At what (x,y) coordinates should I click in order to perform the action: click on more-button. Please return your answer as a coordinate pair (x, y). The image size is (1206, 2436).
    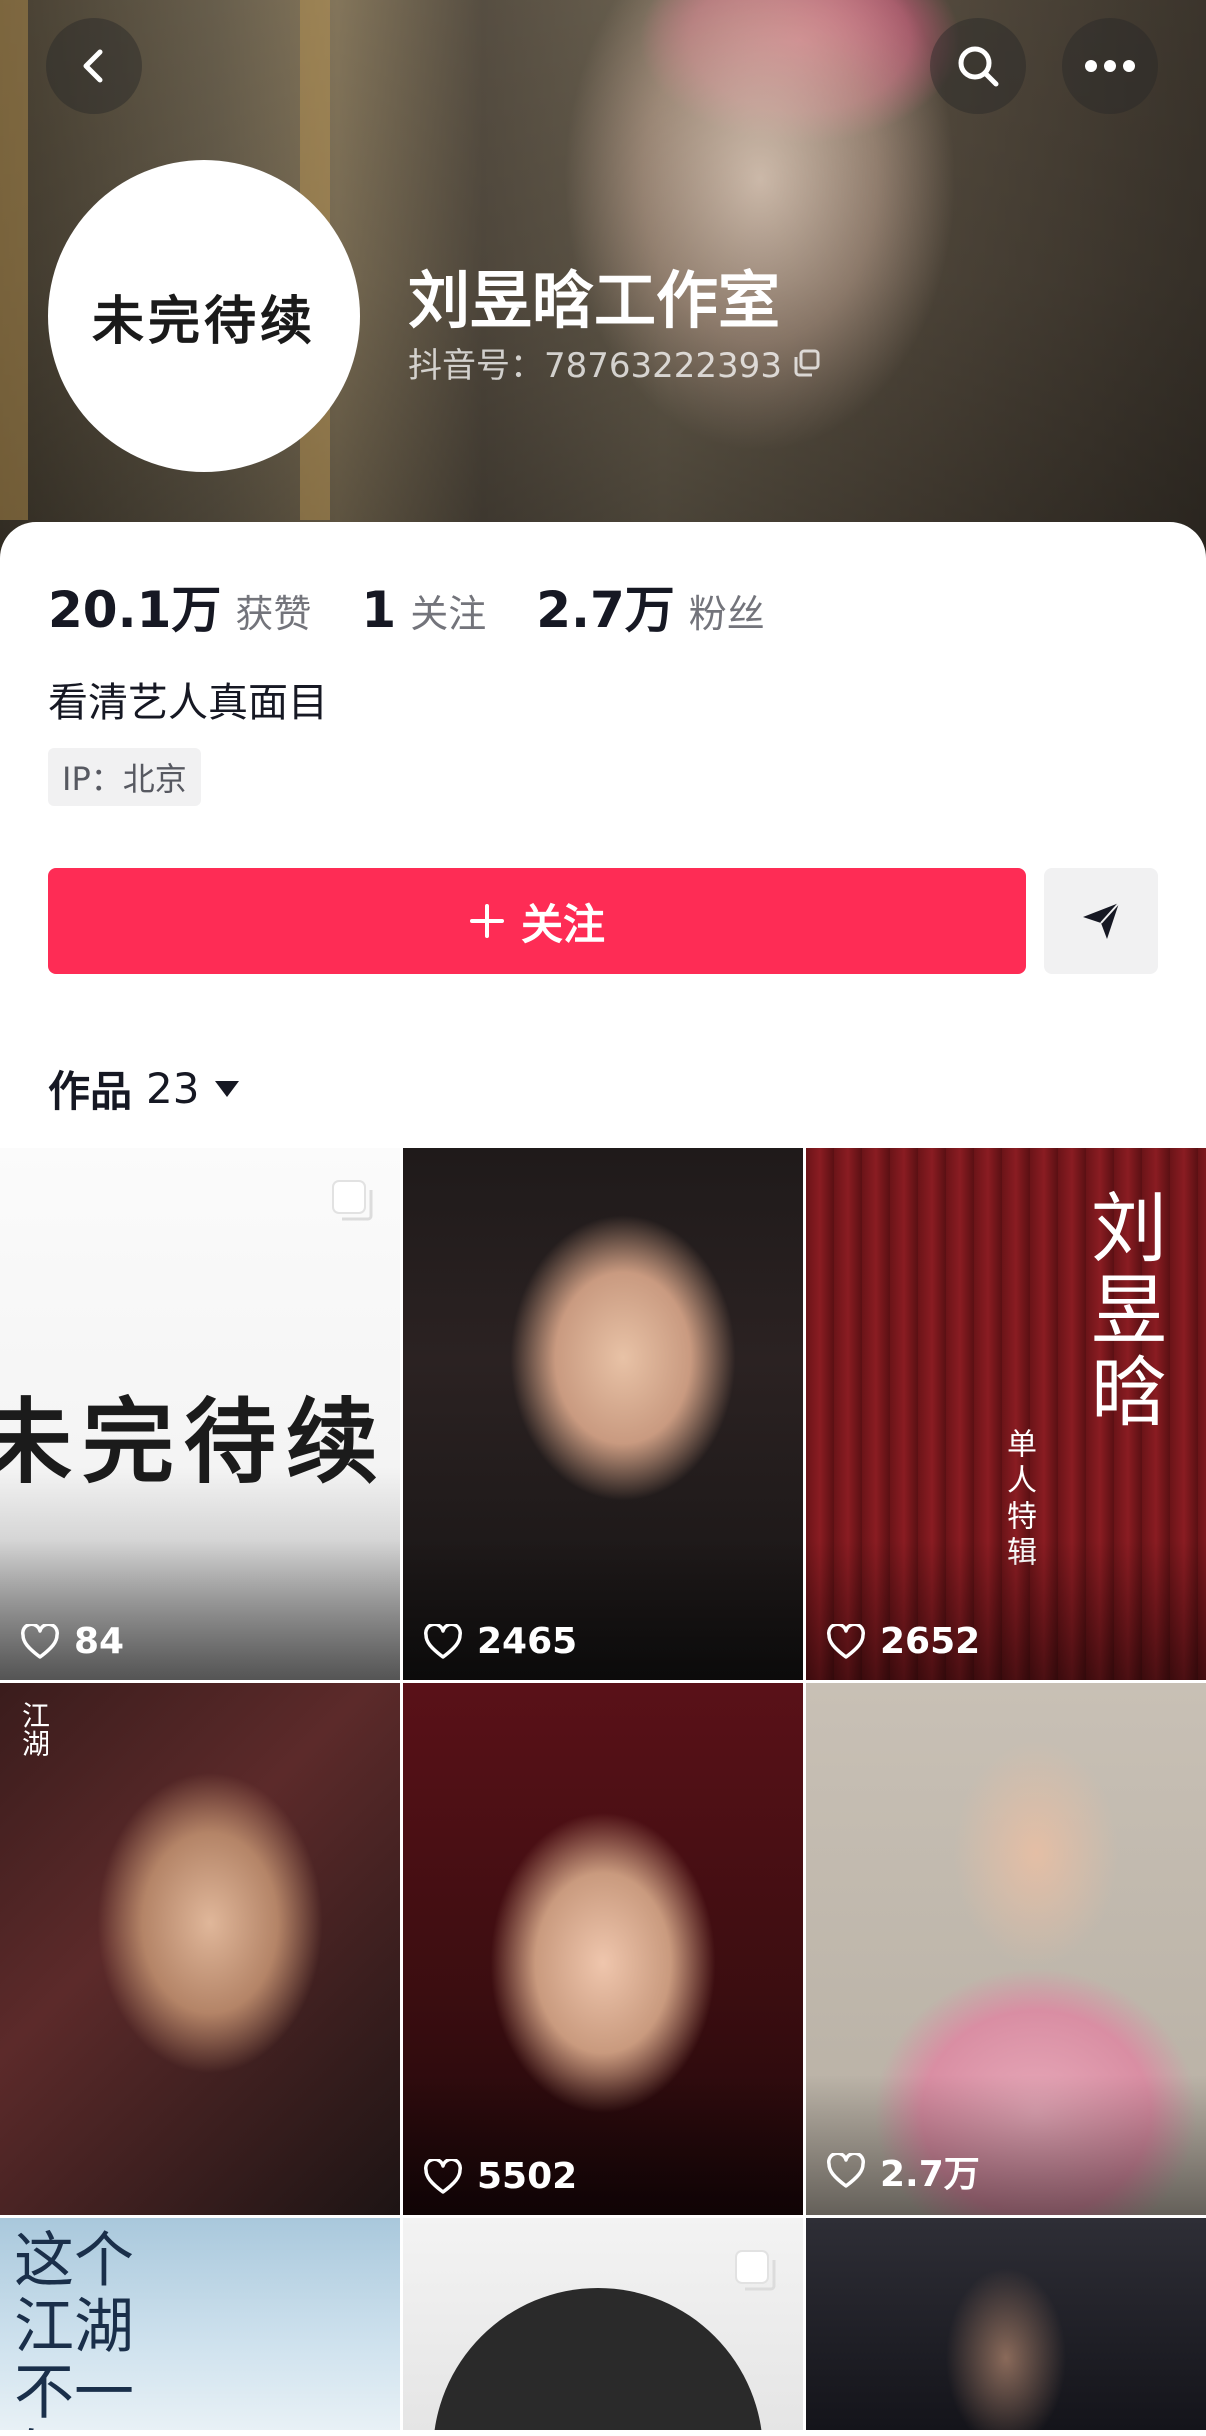
    Looking at the image, I should click on (1110, 66).